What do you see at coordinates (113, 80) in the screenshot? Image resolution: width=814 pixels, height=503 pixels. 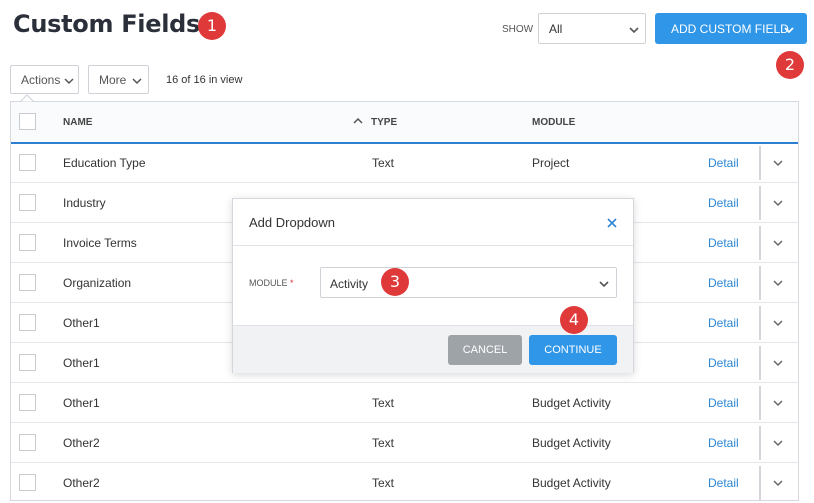 I see `more-label: More` at bounding box center [113, 80].